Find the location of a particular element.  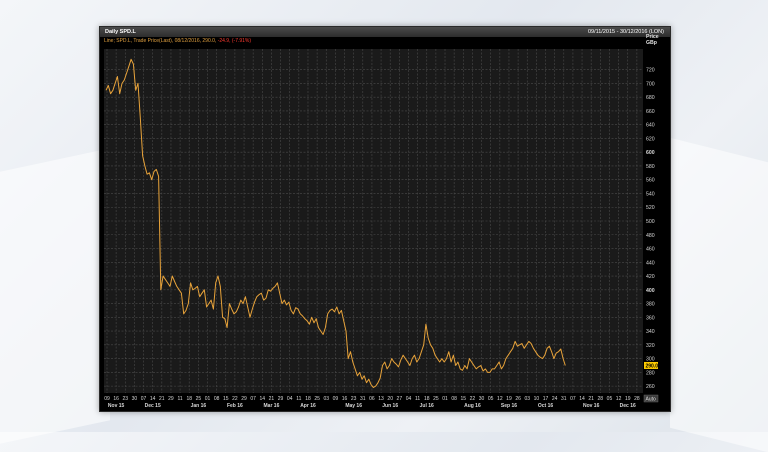

current-price-label: 290.0 is located at coordinates (652, 366).